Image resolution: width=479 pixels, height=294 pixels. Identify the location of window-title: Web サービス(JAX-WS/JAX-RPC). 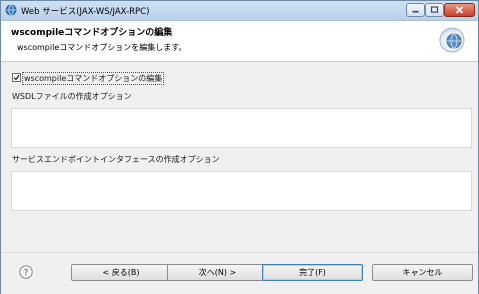
(85, 12).